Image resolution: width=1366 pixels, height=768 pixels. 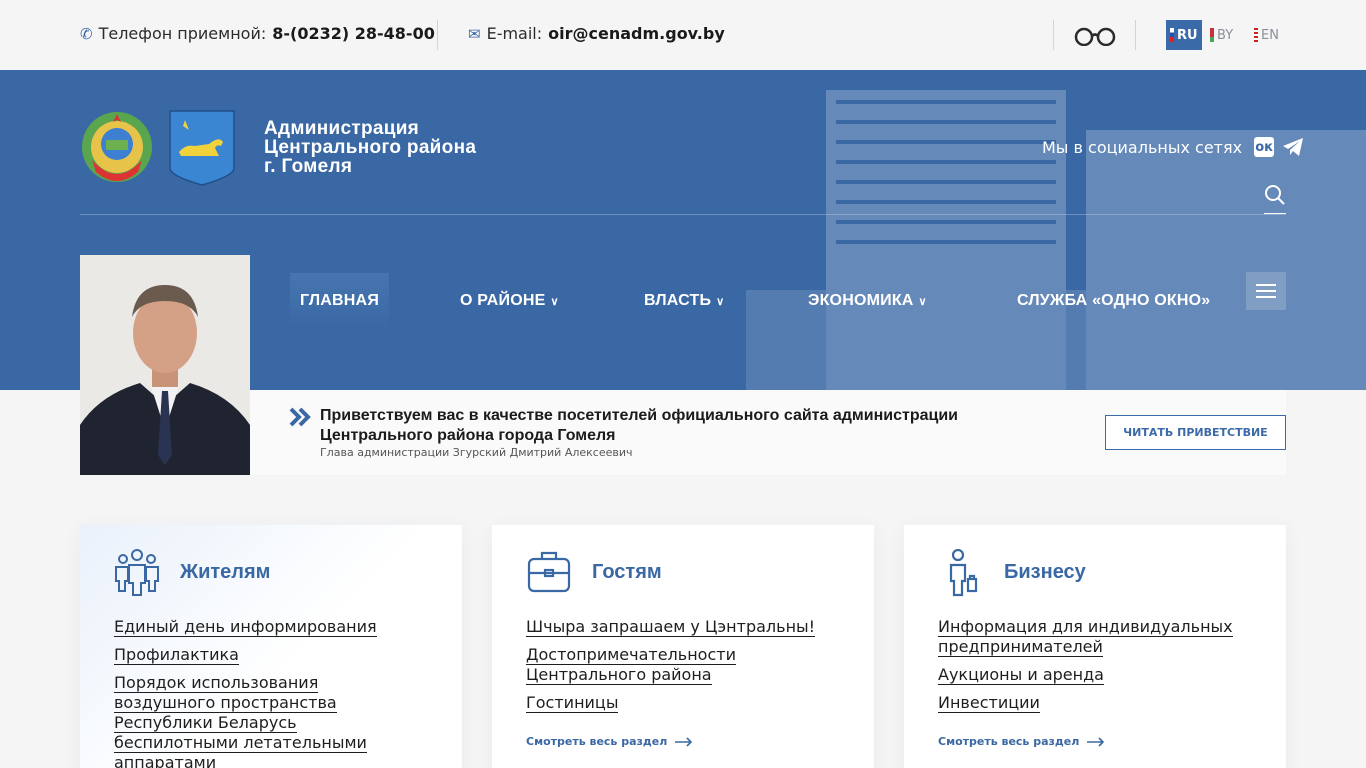 What do you see at coordinates (503, 300) in the screenshot?
I see `nav-label: О РАЙОНЕ` at bounding box center [503, 300].